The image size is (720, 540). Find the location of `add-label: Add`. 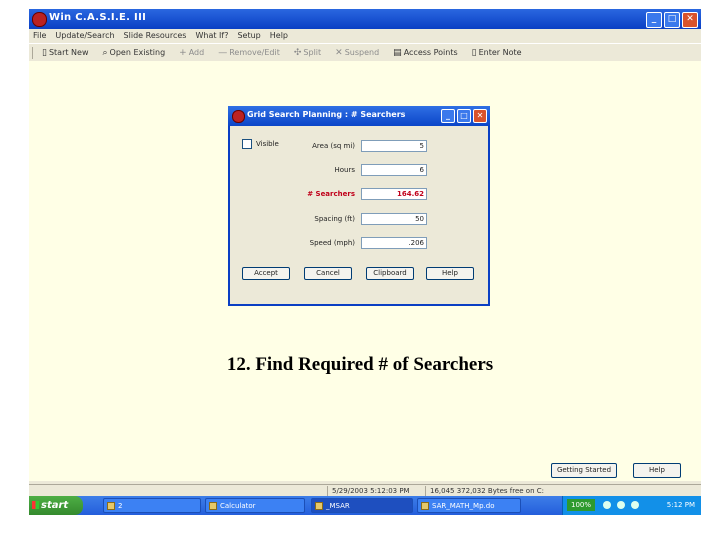

add-label: Add is located at coordinates (196, 52).